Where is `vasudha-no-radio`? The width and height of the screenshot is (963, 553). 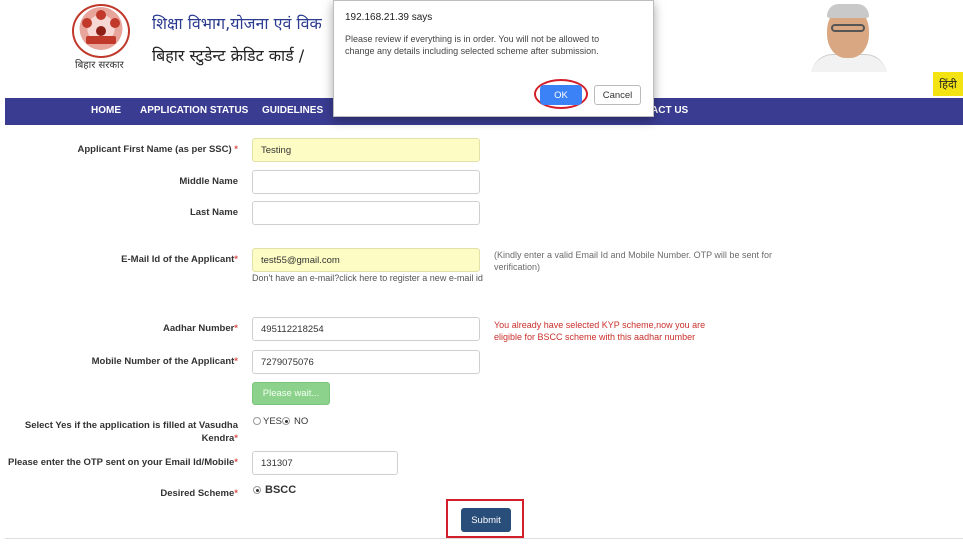 vasudha-no-radio is located at coordinates (286, 421).